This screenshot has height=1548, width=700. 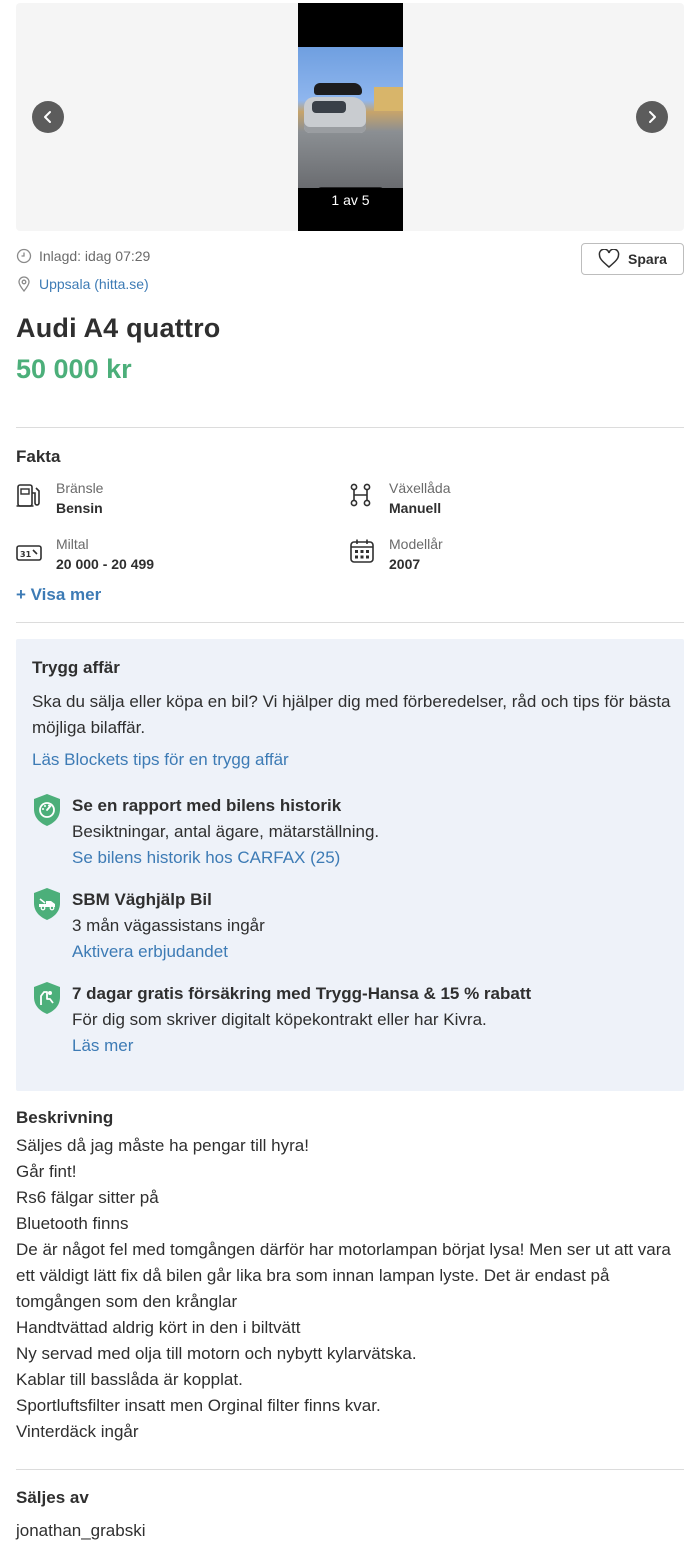 I want to click on listing-price: 50 000 kr, so click(x=74, y=369).